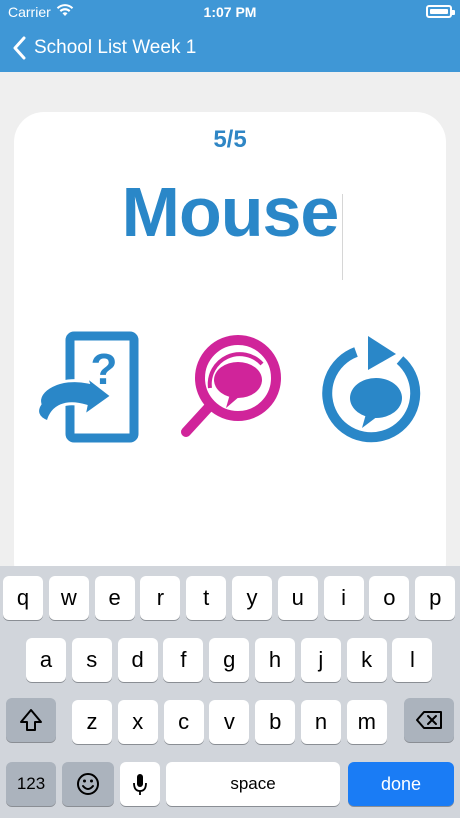 The width and height of the screenshot is (460, 818). Describe the element at coordinates (366, 660) in the screenshot. I see `key-k: k` at that location.